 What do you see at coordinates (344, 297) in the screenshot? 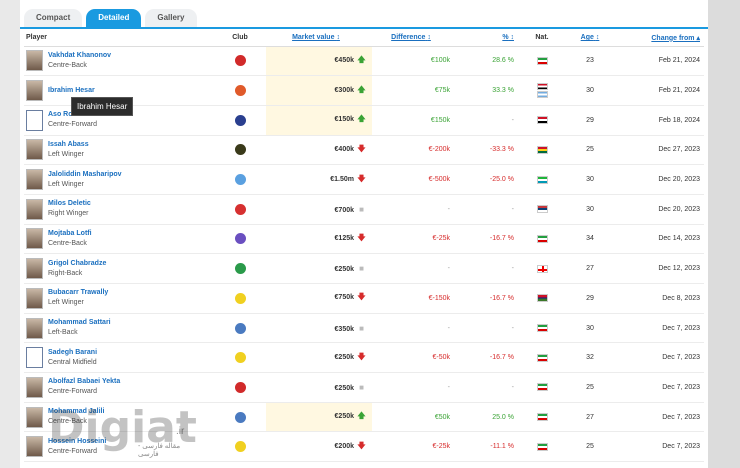
I see `market-value: €750k` at bounding box center [344, 297].